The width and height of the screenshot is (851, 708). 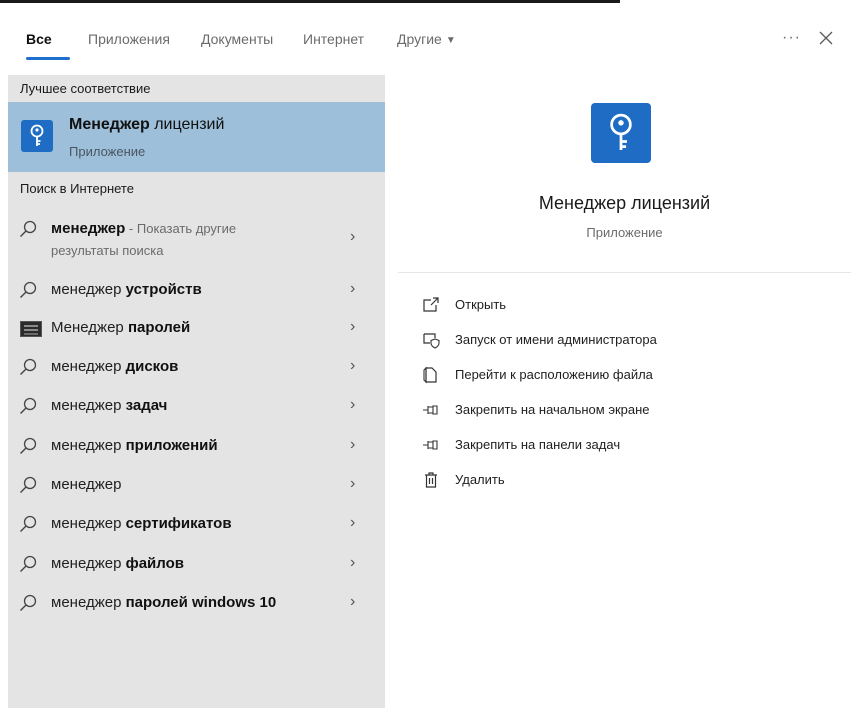 I want to click on search-result-label: менеджер задач, so click(x=109, y=405).